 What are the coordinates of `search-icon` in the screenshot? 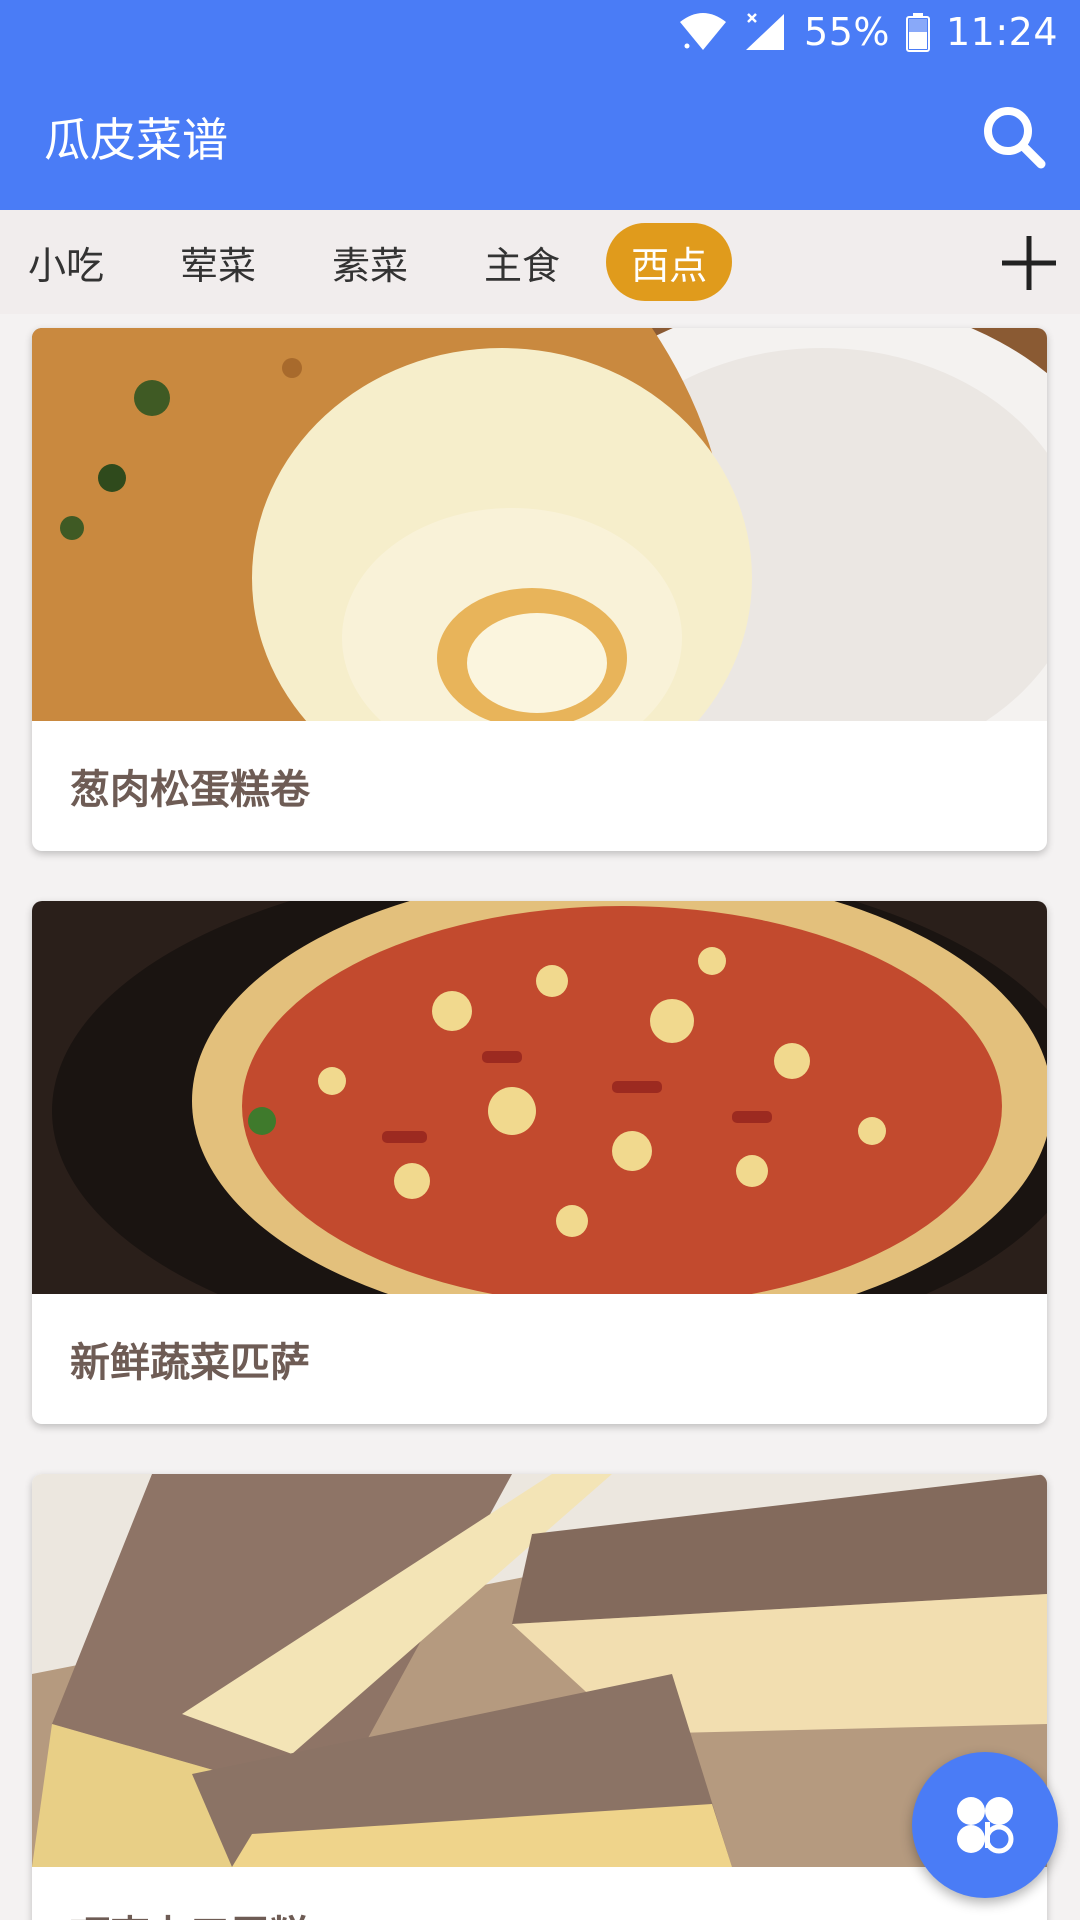 It's located at (1015, 138).